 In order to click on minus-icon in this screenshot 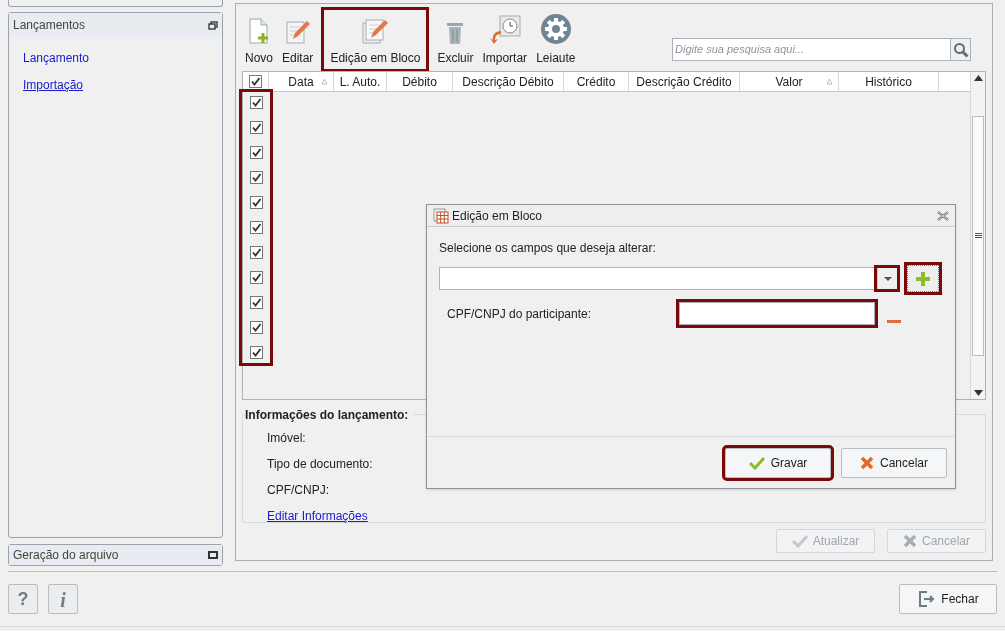, I will do `click(894, 321)`.